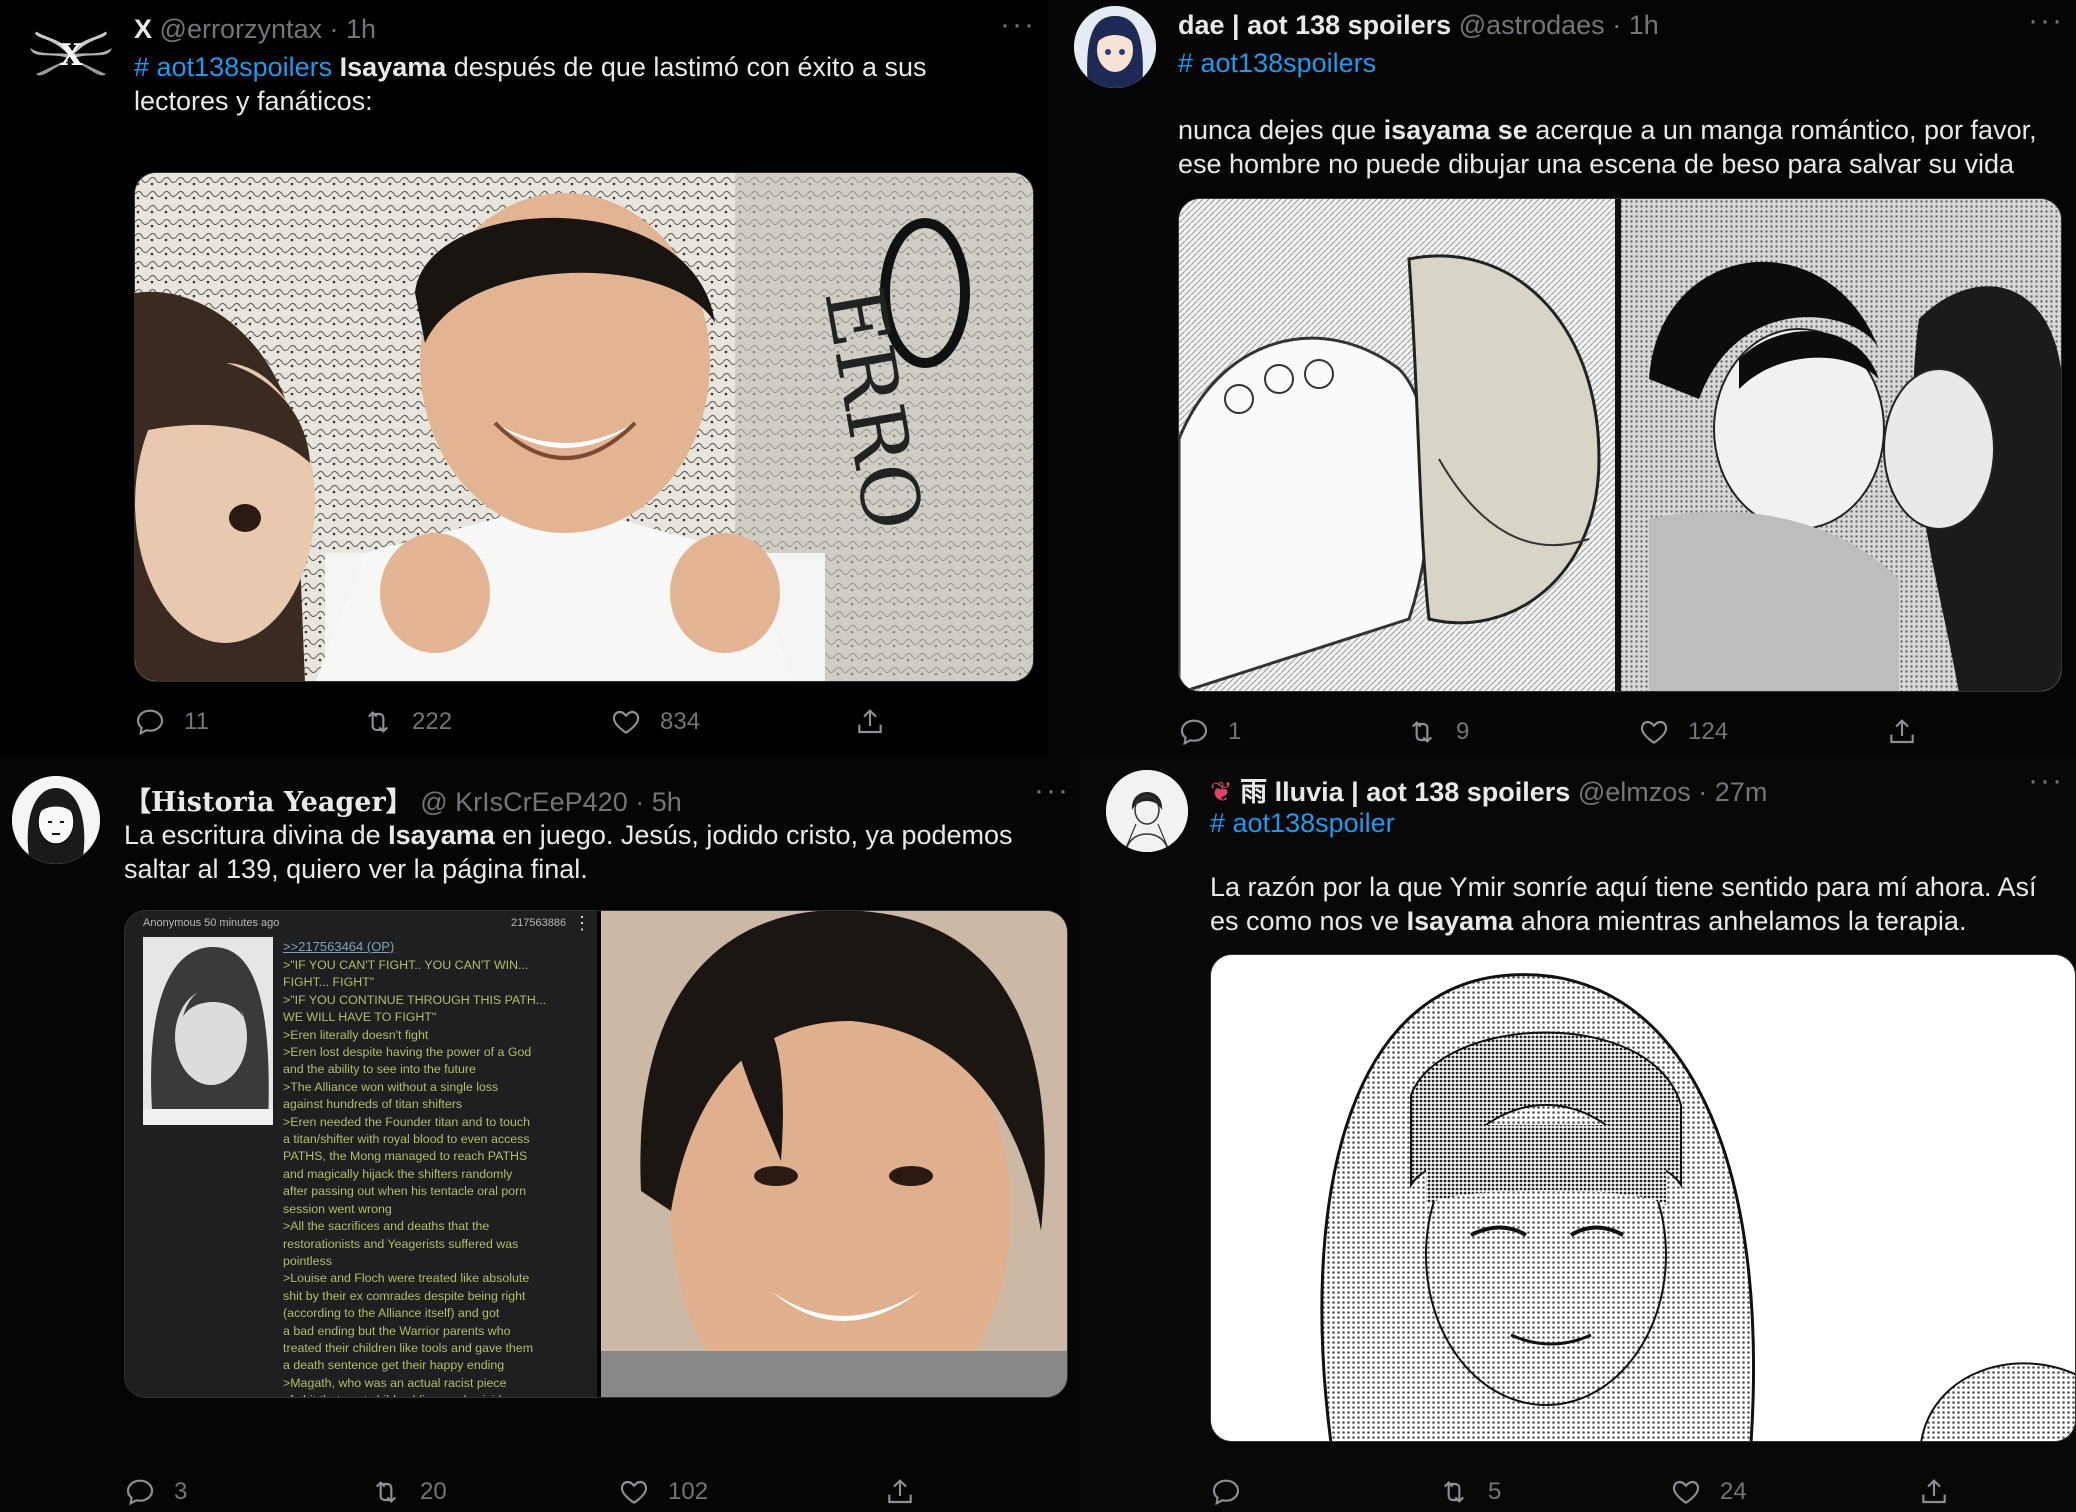  What do you see at coordinates (1495, 1491) in the screenshot?
I see `retweet-count: 5` at bounding box center [1495, 1491].